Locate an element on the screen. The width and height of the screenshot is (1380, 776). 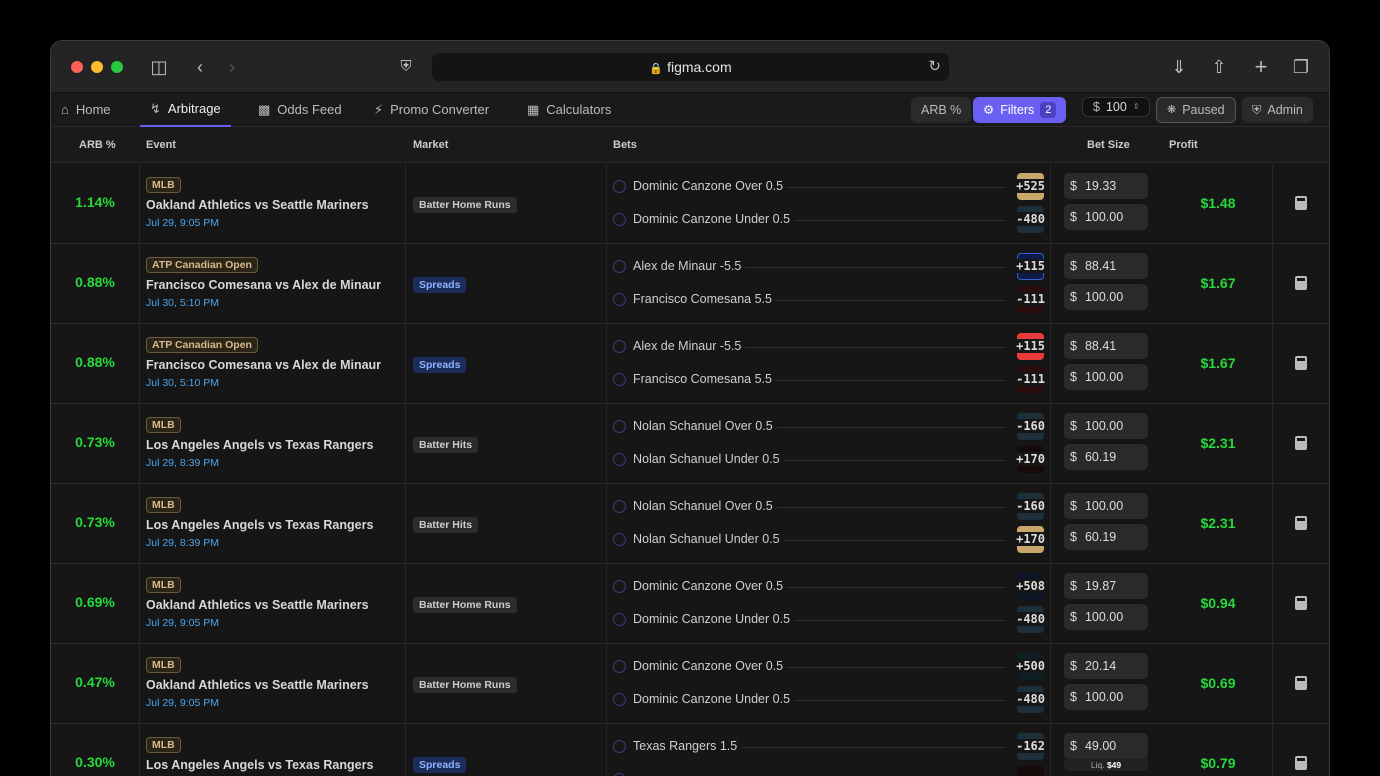
bet-size-input: $49.00 is located at coordinates (1106, 746).